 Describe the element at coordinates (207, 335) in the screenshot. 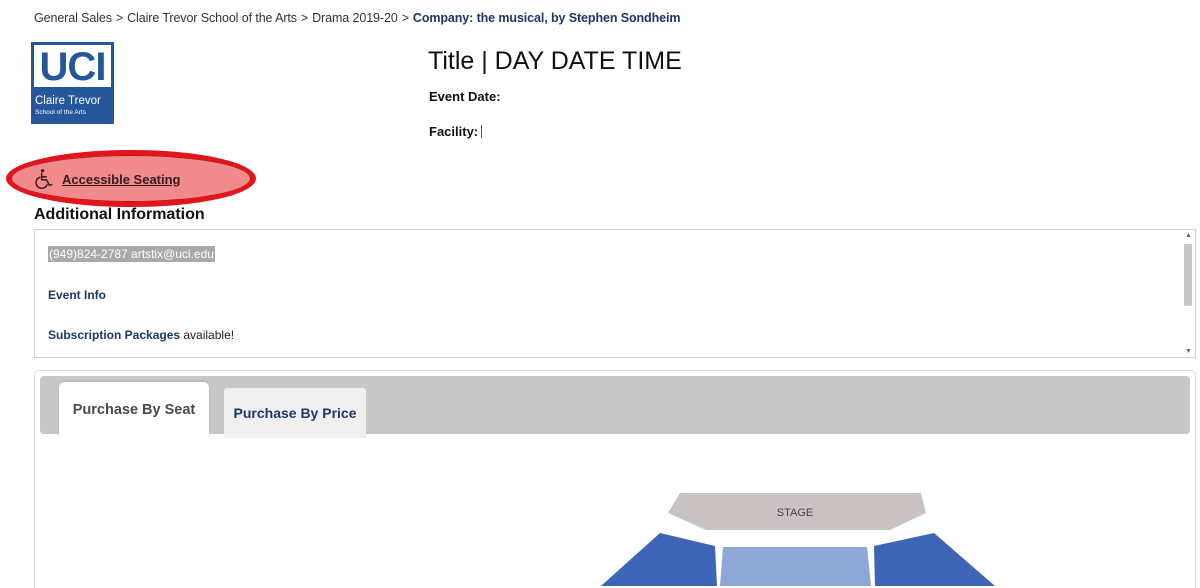

I see `subscription-suffix: available!` at that location.